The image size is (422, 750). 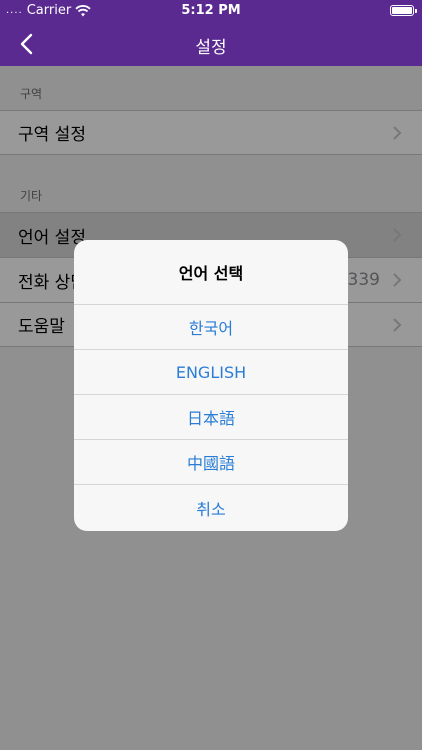 I want to click on option-english-button: ENGLISH, so click(x=211, y=372).